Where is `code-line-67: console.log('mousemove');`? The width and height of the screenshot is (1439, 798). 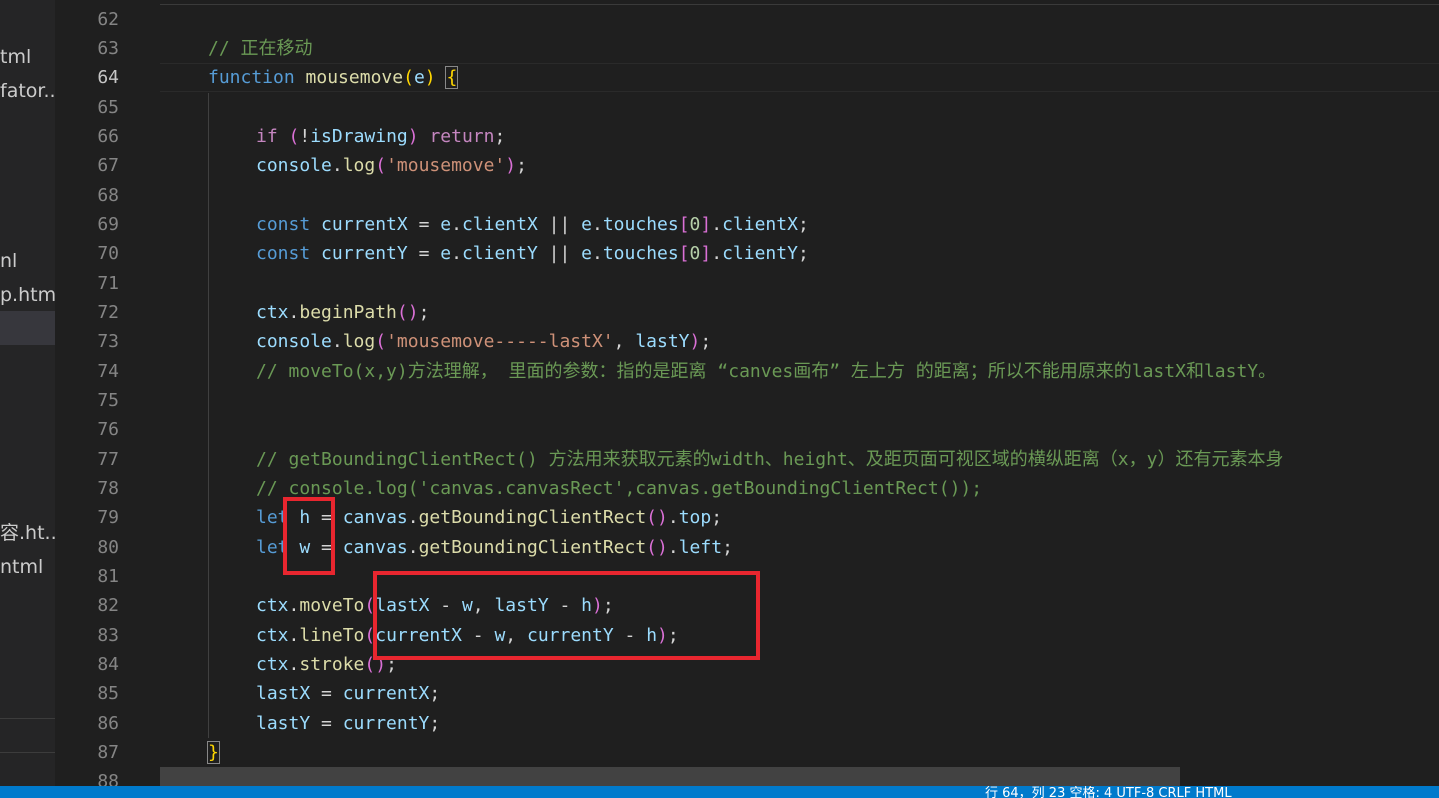 code-line-67: console.log('mousemove'); is located at coordinates (391, 165).